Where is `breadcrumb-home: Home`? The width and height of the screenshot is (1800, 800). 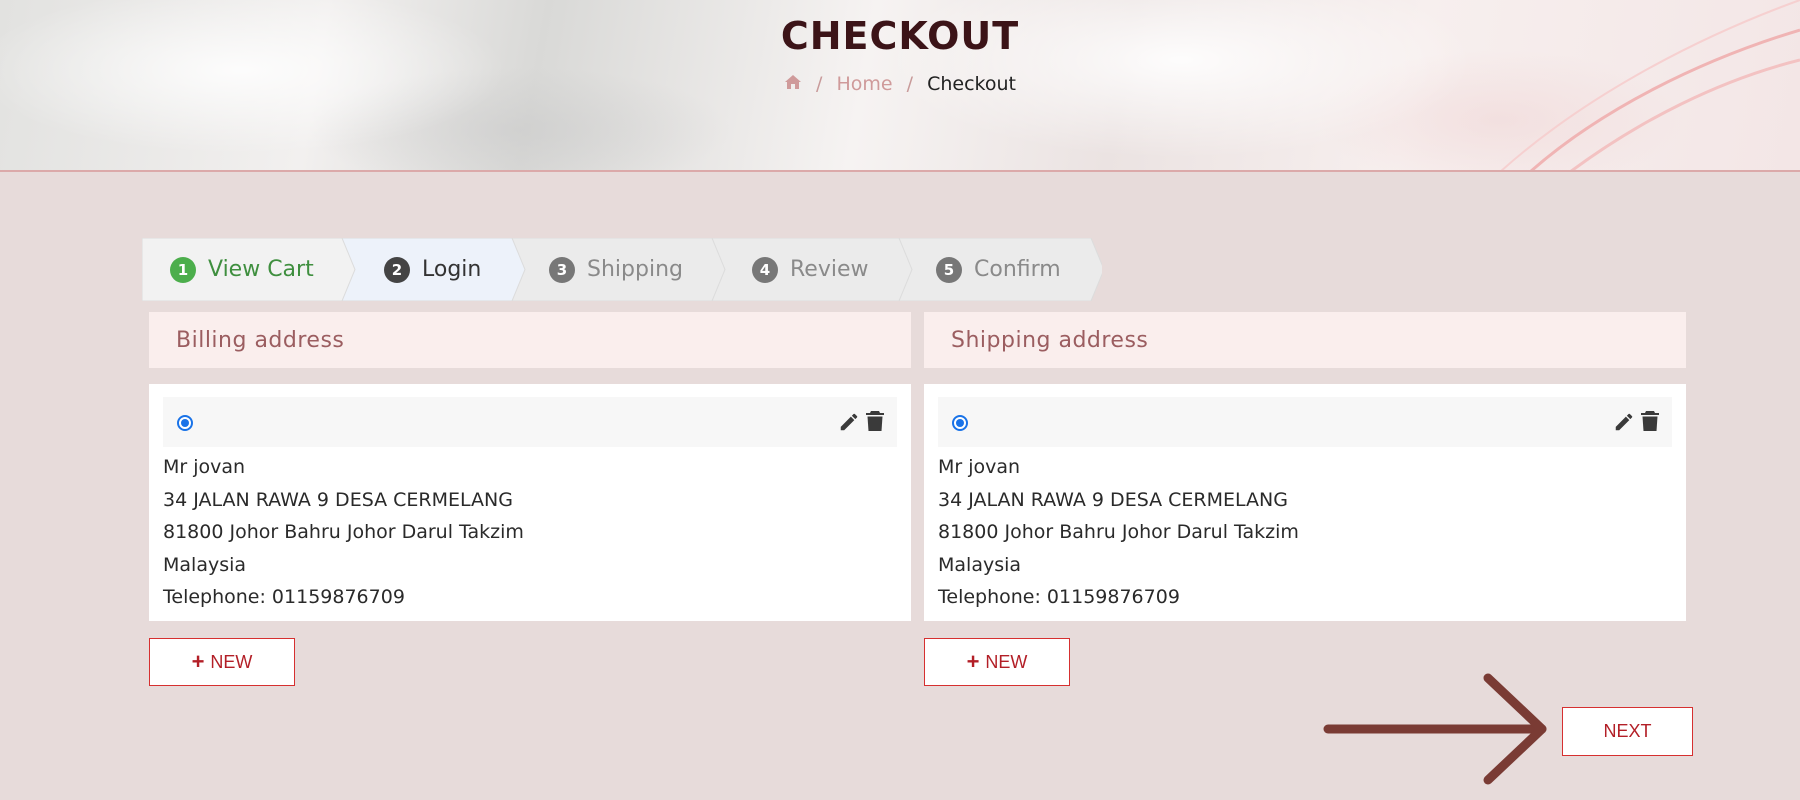
breadcrumb-home: Home is located at coordinates (865, 84).